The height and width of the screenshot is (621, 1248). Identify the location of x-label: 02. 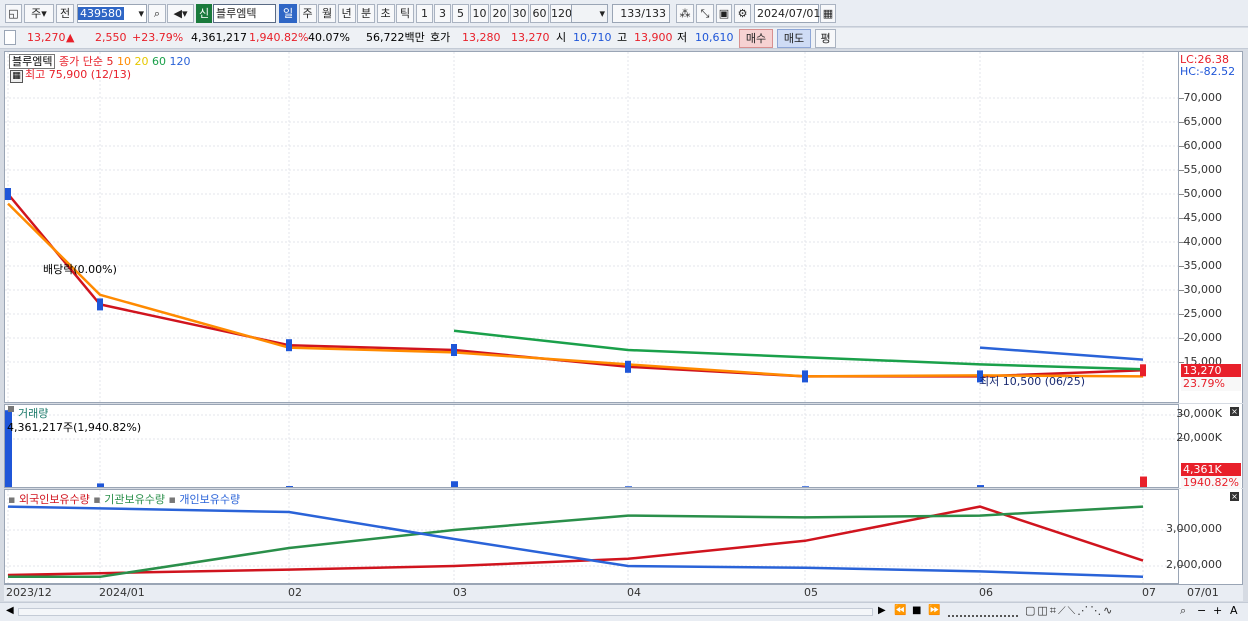
(295, 592).